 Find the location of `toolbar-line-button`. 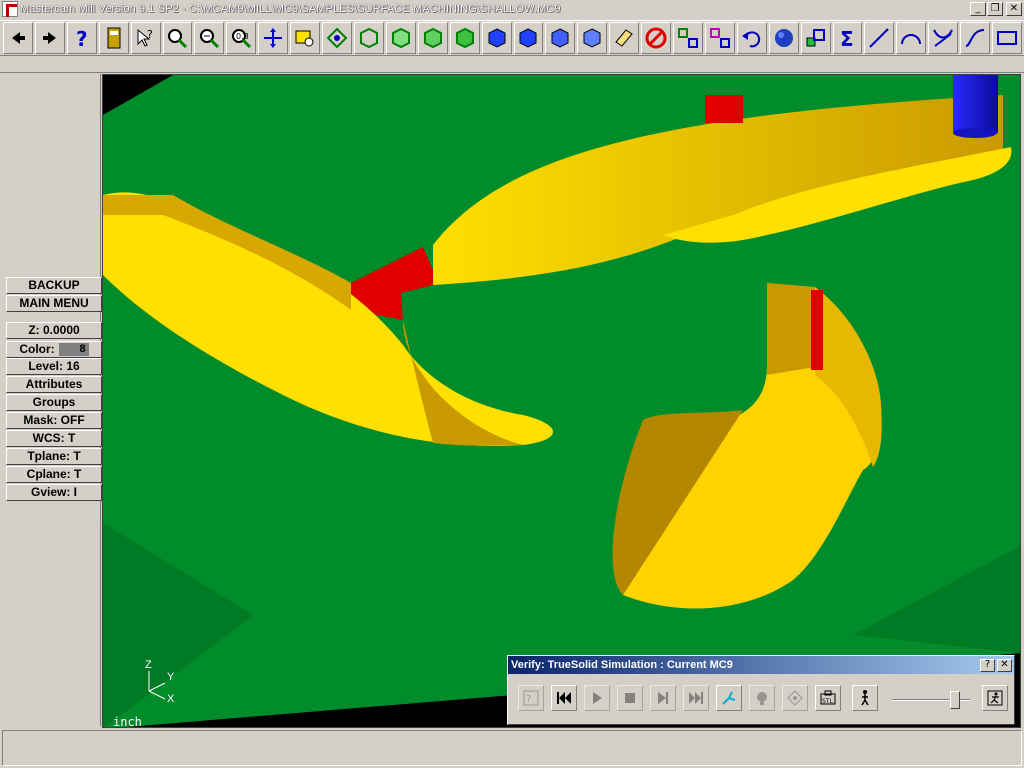

toolbar-line-button is located at coordinates (879, 38).